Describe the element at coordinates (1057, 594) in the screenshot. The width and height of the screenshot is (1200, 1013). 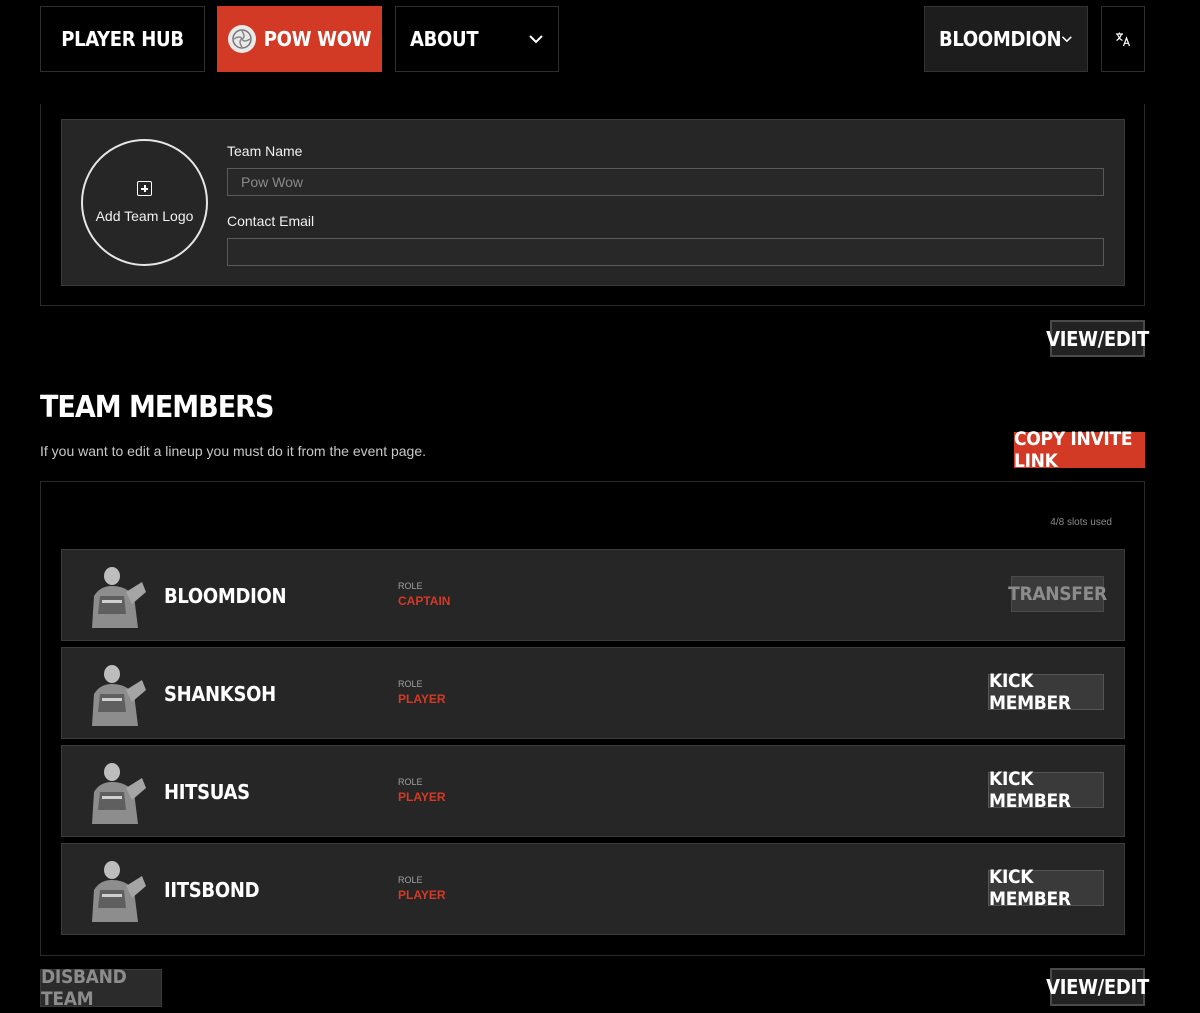
I see `transfer-captain-button: TRANSFER` at that location.